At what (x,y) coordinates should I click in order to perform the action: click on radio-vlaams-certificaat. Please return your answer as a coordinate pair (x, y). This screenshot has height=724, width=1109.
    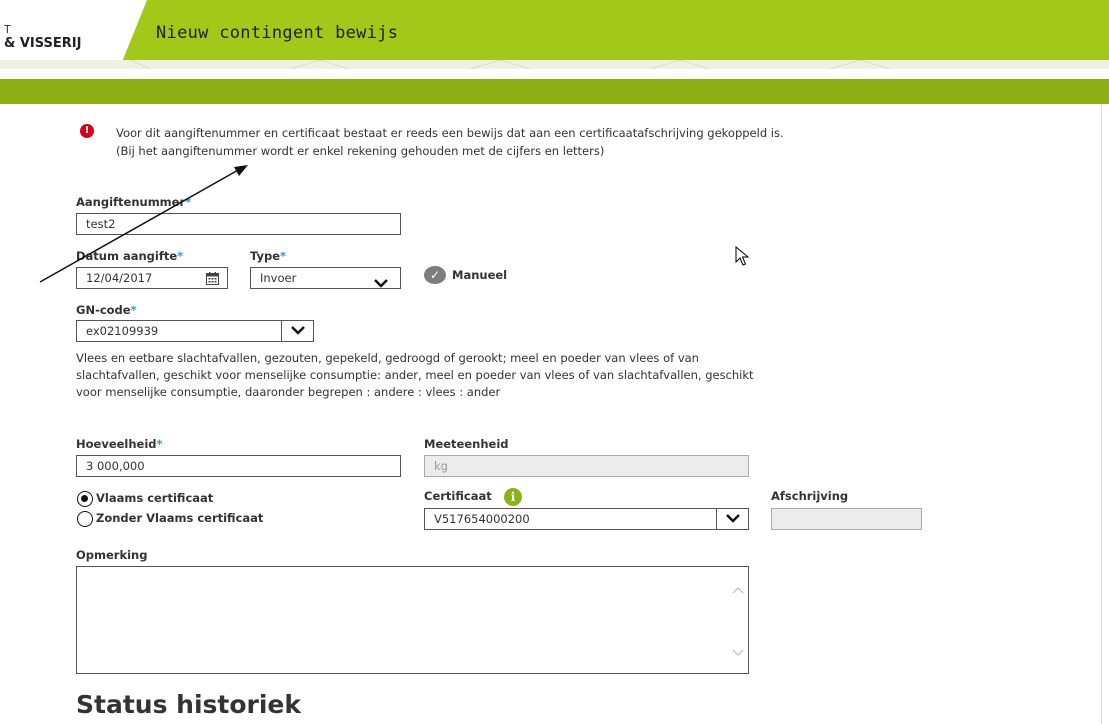
    Looking at the image, I should click on (85, 499).